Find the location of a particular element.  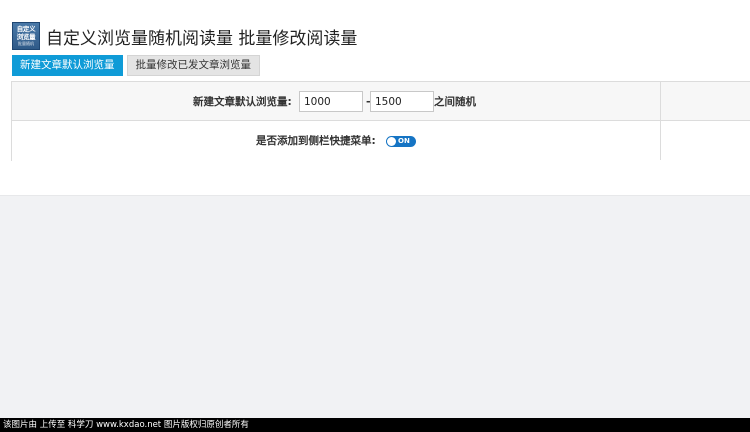

logo-line-2: 浏览量 is located at coordinates (26, 36).